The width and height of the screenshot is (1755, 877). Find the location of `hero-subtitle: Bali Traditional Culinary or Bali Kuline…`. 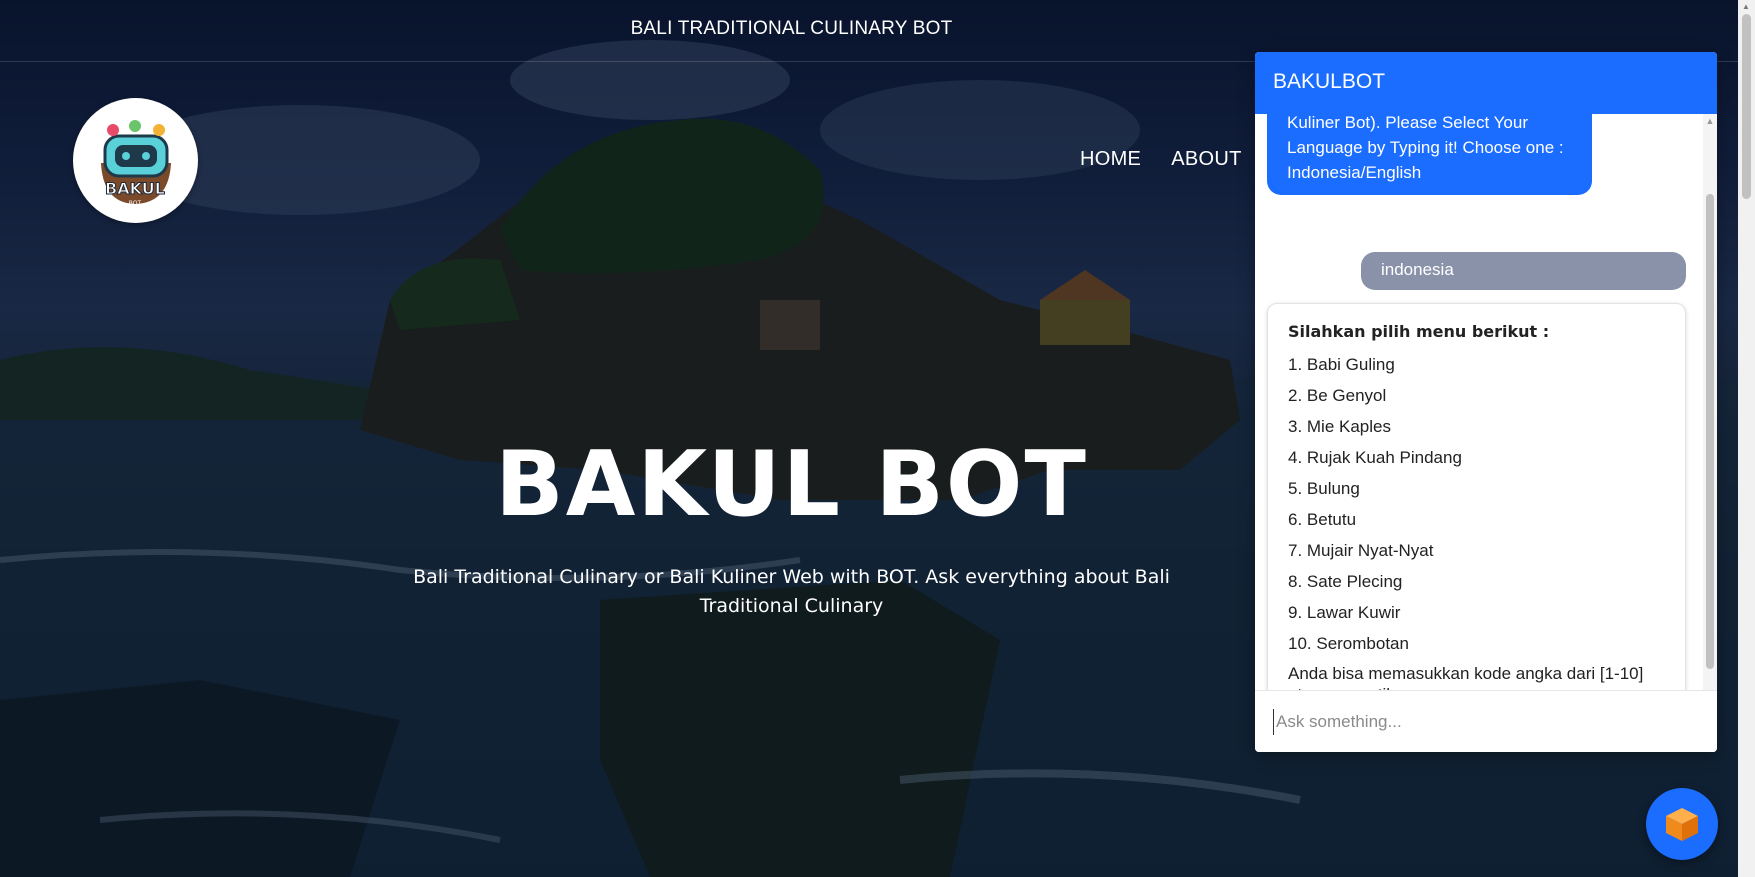

hero-subtitle: Bali Traditional Culinary or Bali Kuline… is located at coordinates (791, 591).